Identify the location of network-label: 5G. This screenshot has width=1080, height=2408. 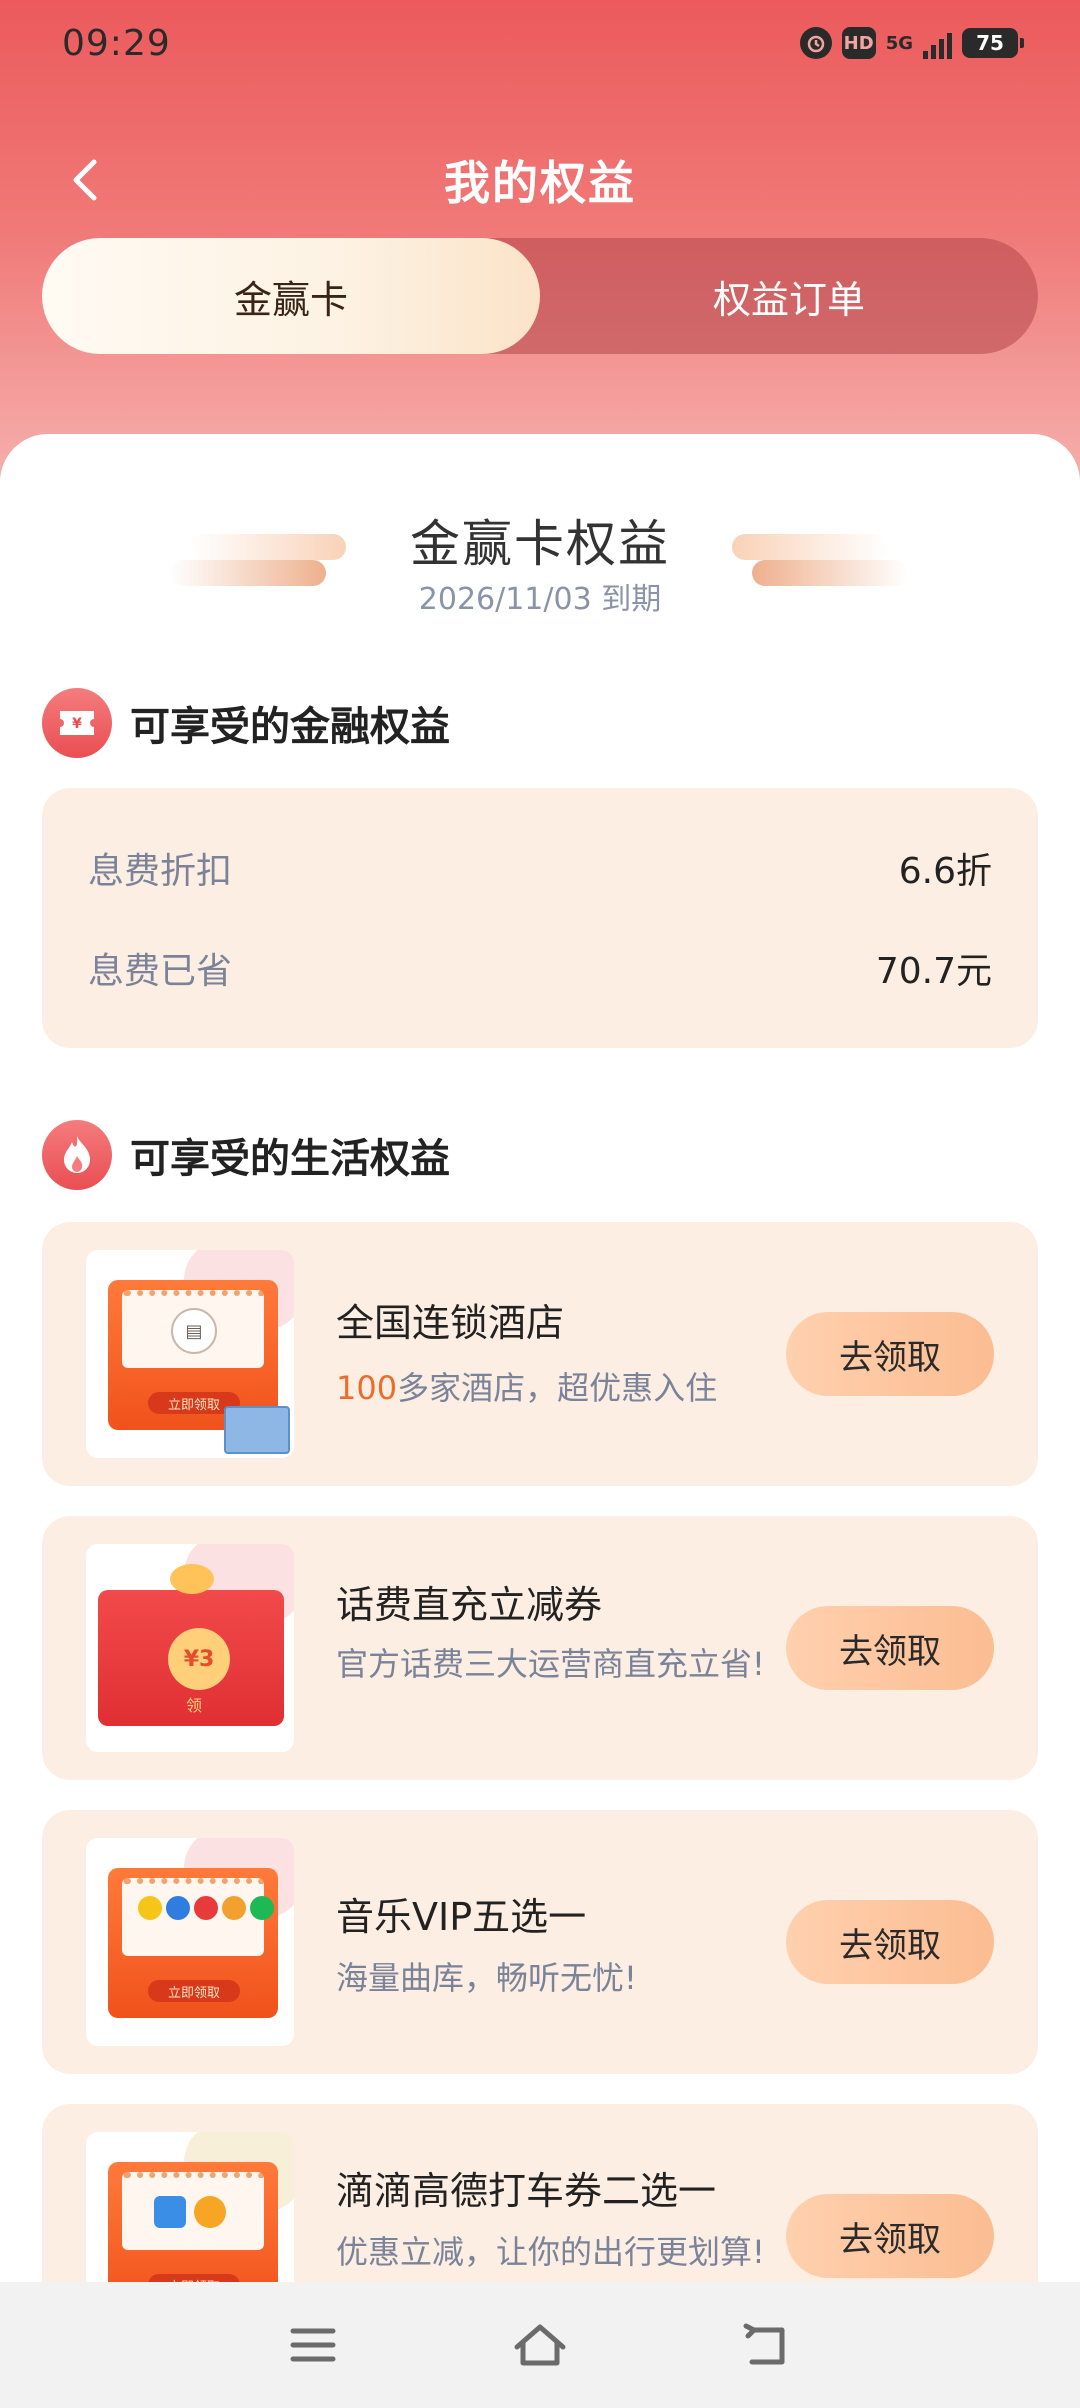
(899, 43).